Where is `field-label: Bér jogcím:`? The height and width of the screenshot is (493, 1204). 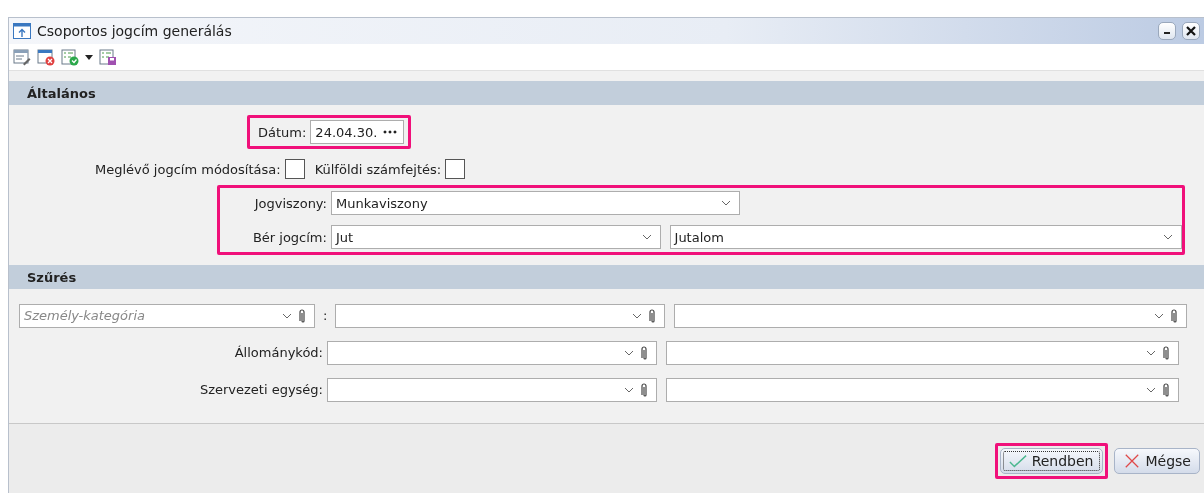
field-label: Bér jogcím: is located at coordinates (289, 237).